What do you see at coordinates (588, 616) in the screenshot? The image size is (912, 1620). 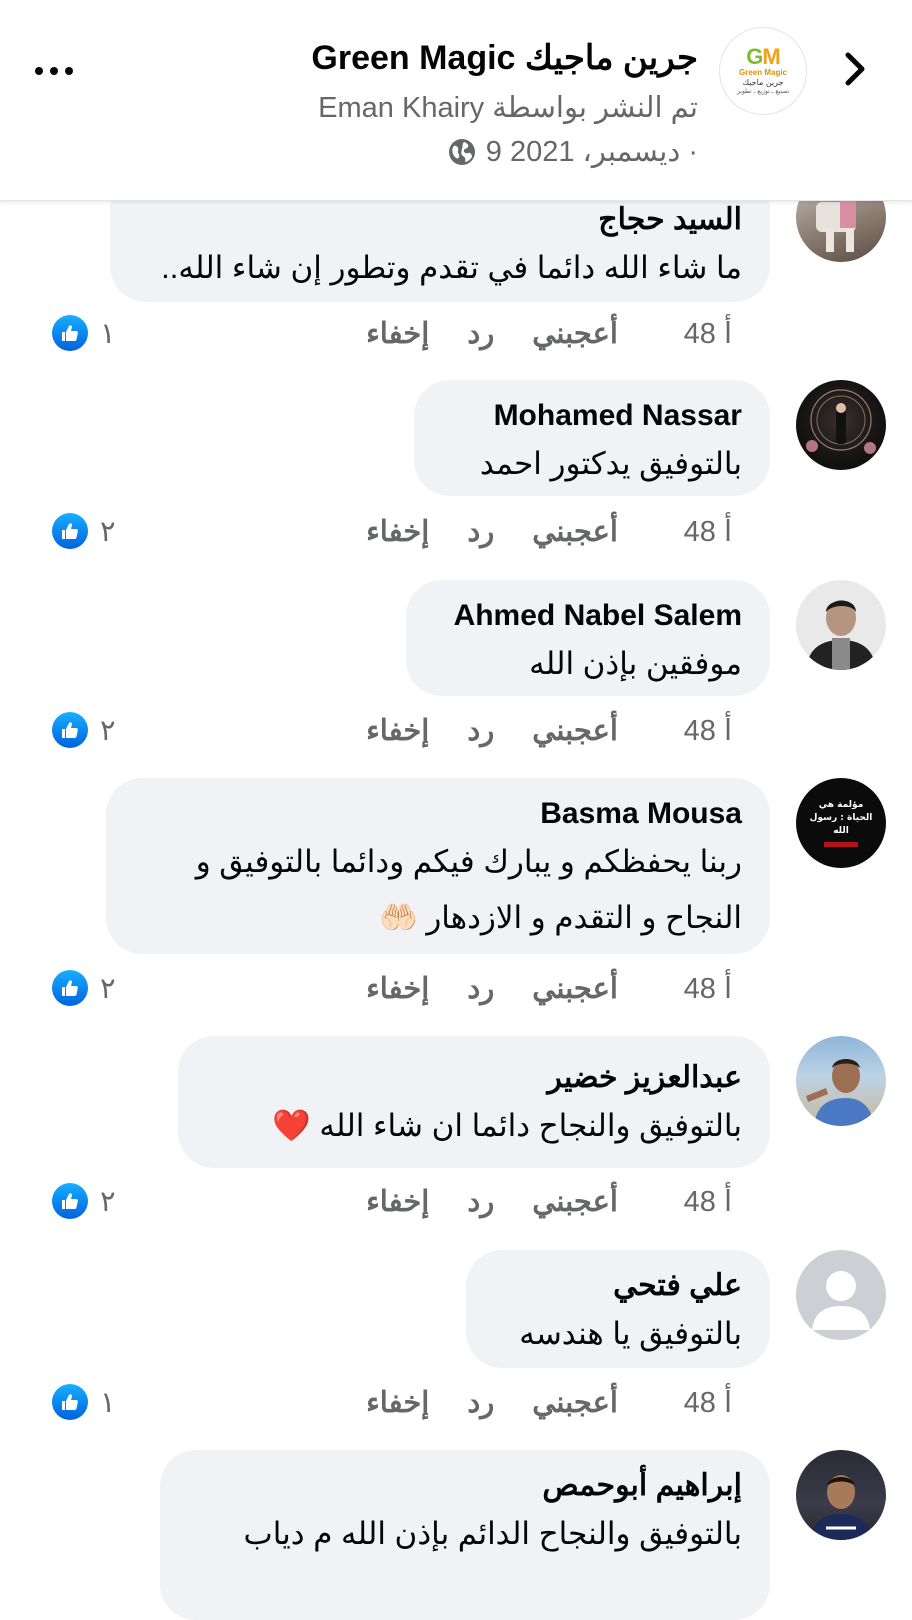 I see `comment-author: Ahmed Nabel Salem` at bounding box center [588, 616].